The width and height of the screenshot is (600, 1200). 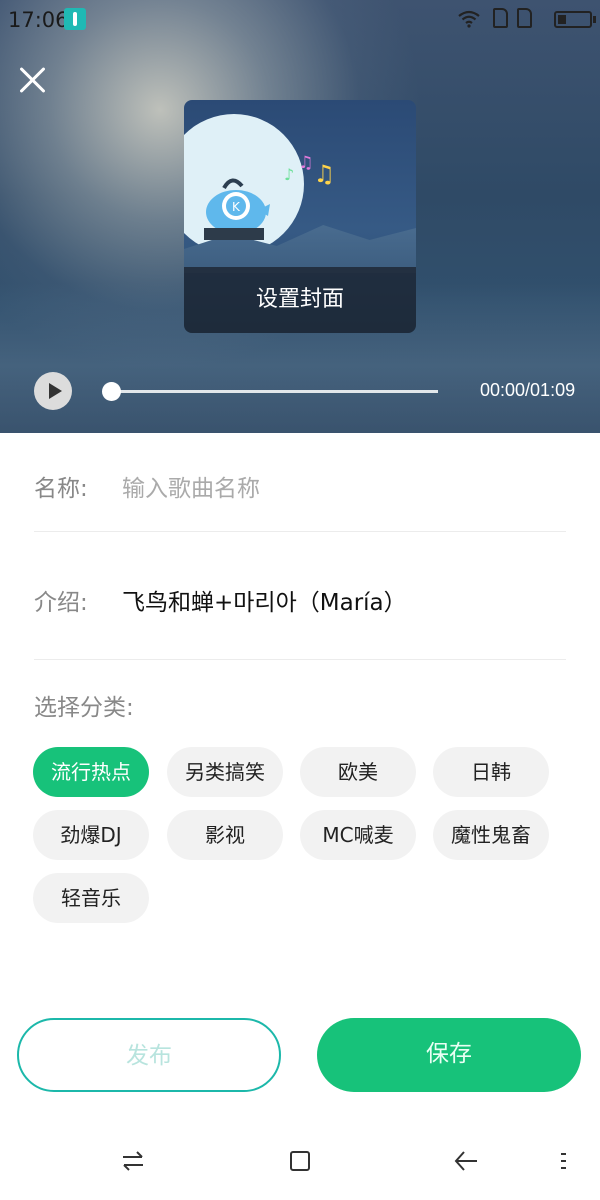 What do you see at coordinates (91, 772) in the screenshot?
I see `category-chip: 流行热点` at bounding box center [91, 772].